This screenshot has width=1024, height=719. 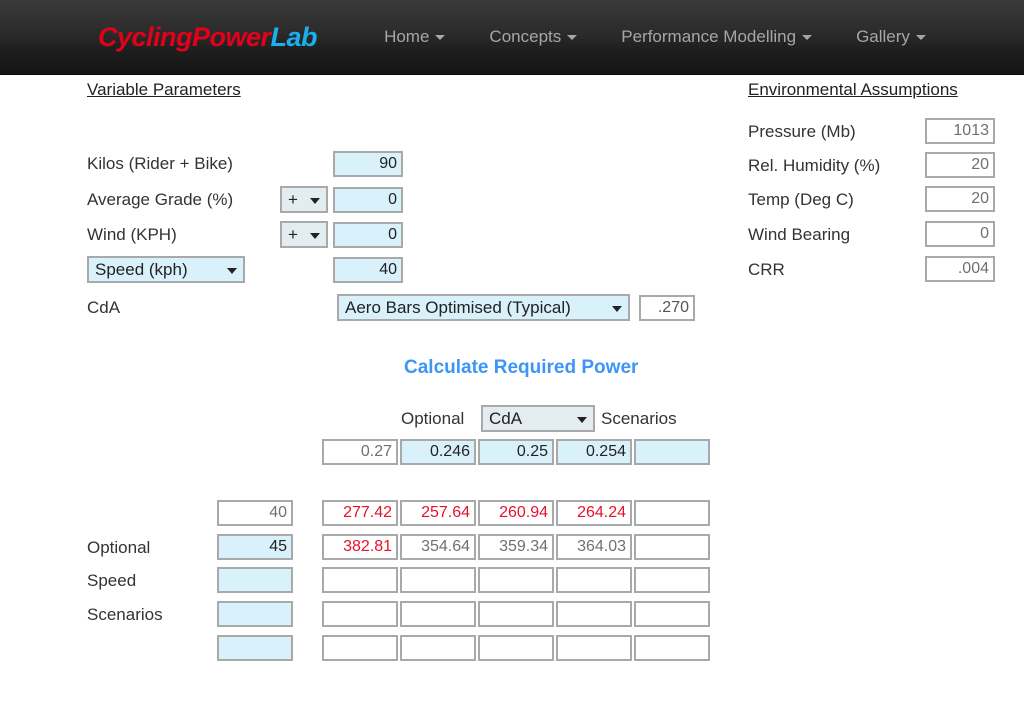 What do you see at coordinates (516, 648) in the screenshot?
I see `result-cell-r5c3` at bounding box center [516, 648].